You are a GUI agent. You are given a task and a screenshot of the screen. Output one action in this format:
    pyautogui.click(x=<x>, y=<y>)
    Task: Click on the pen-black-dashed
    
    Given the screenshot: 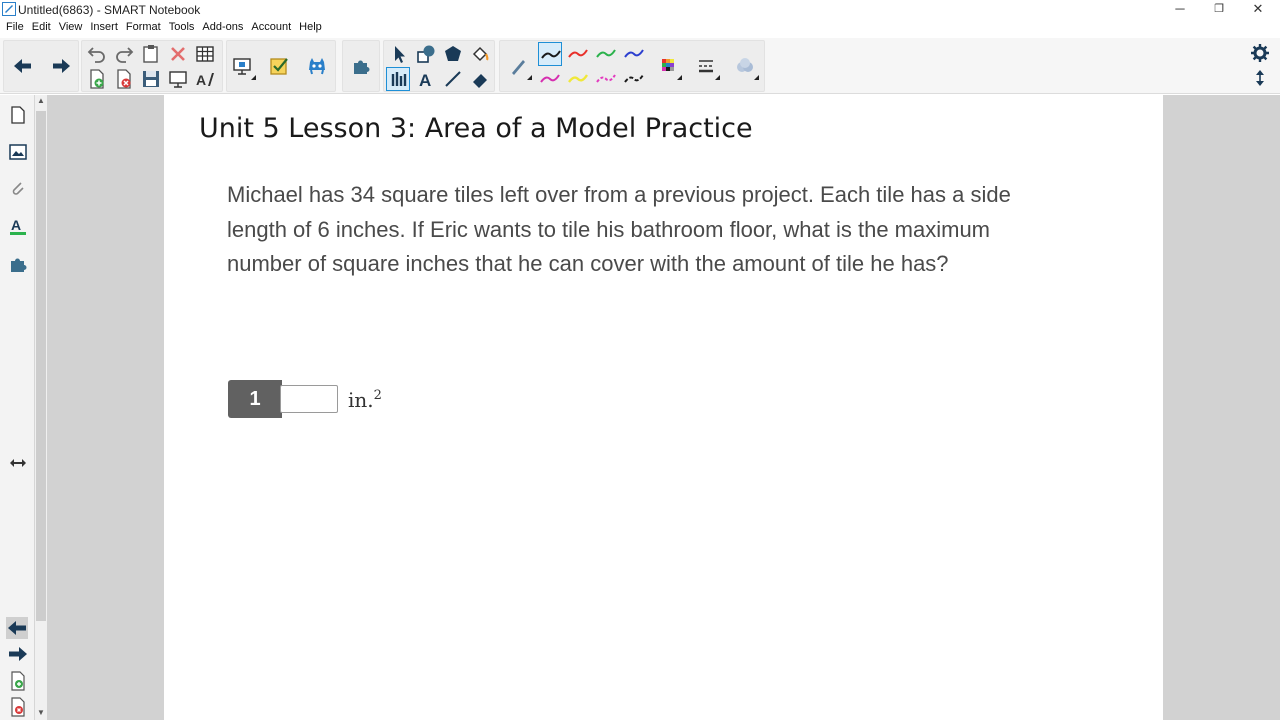 What is the action you would take?
    pyautogui.click(x=634, y=79)
    